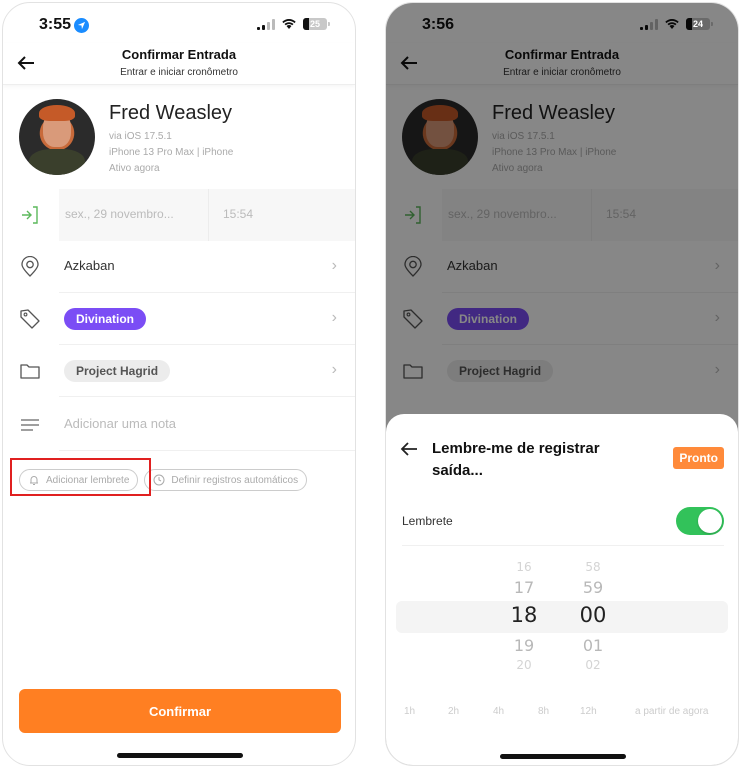 This screenshot has width=741, height=768. What do you see at coordinates (120, 423) in the screenshot?
I see `note-input: Adicionar uma nota` at bounding box center [120, 423].